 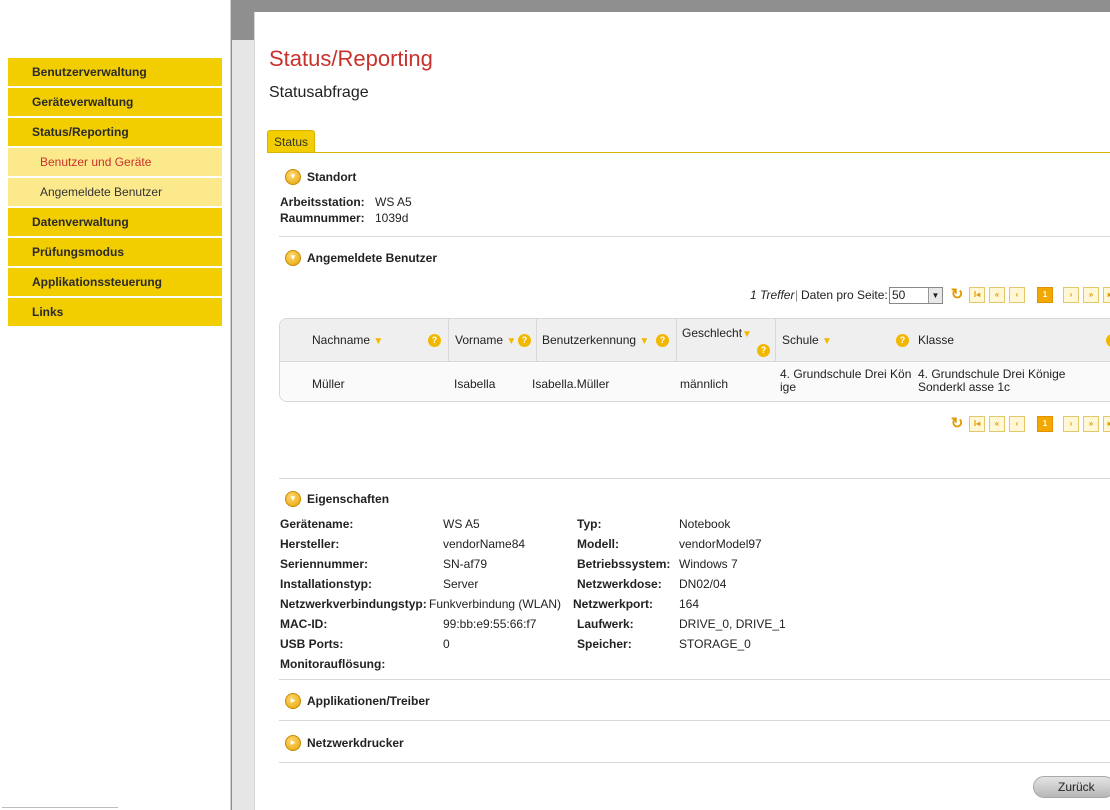 What do you see at coordinates (688, 152) in the screenshot?
I see `tab-divider` at bounding box center [688, 152].